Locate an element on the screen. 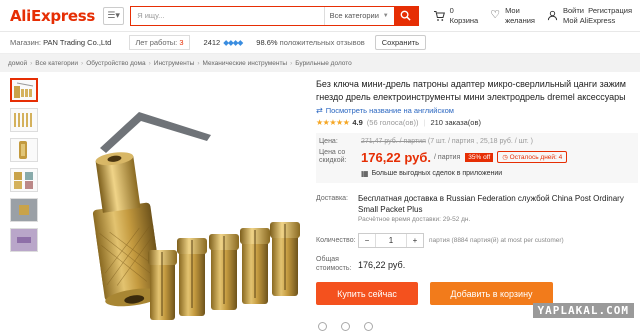 The image size is (640, 331). aliexpress-logo: AliExpress is located at coordinates (56, 16).